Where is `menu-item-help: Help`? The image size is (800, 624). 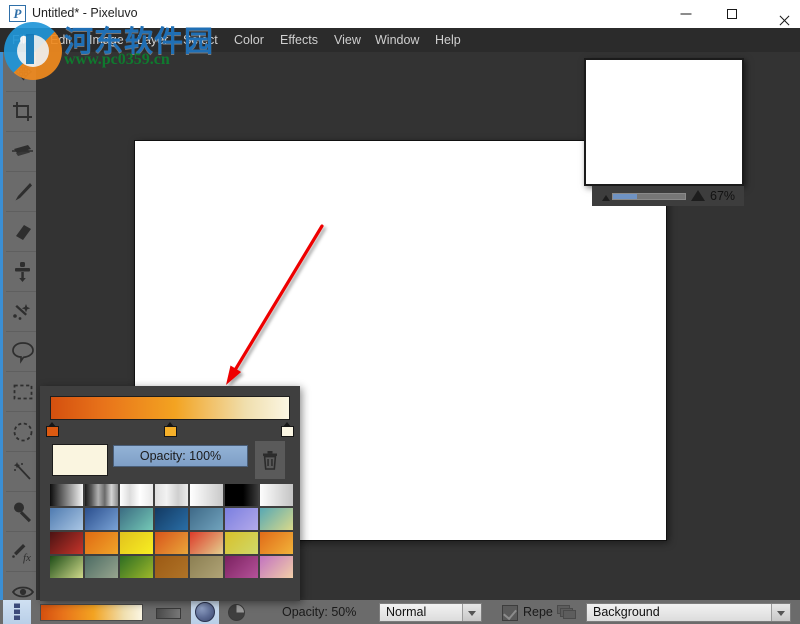 menu-item-help: Help is located at coordinates (448, 40).